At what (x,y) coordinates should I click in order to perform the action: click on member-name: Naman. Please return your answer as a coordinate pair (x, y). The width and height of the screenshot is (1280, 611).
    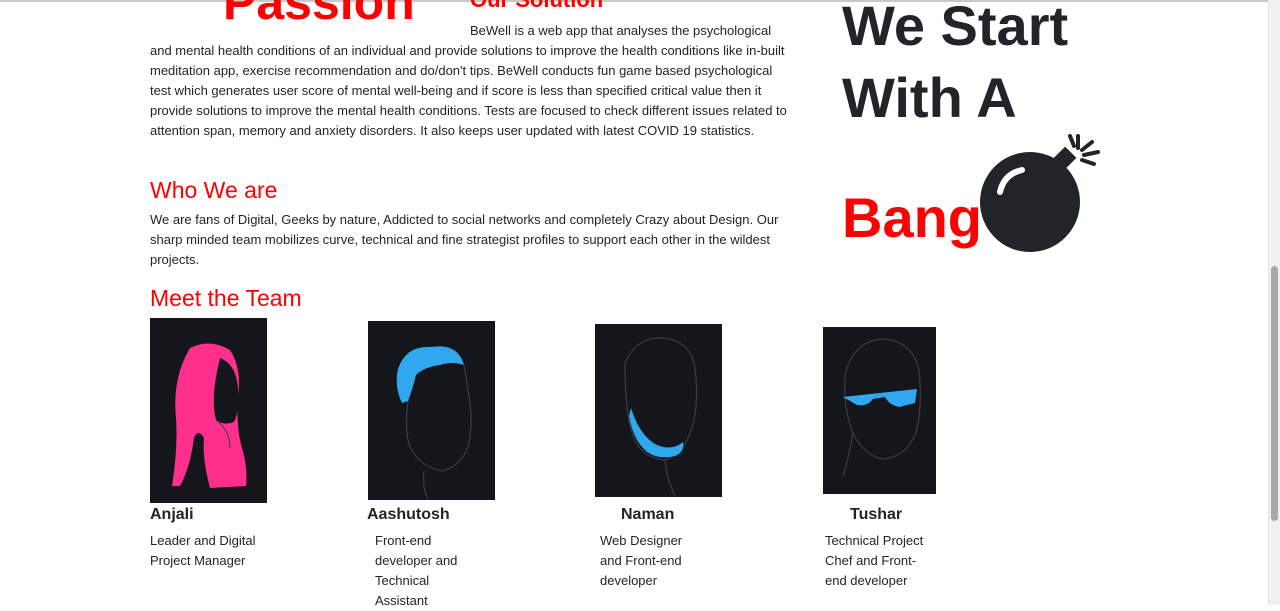
    Looking at the image, I should click on (648, 514).